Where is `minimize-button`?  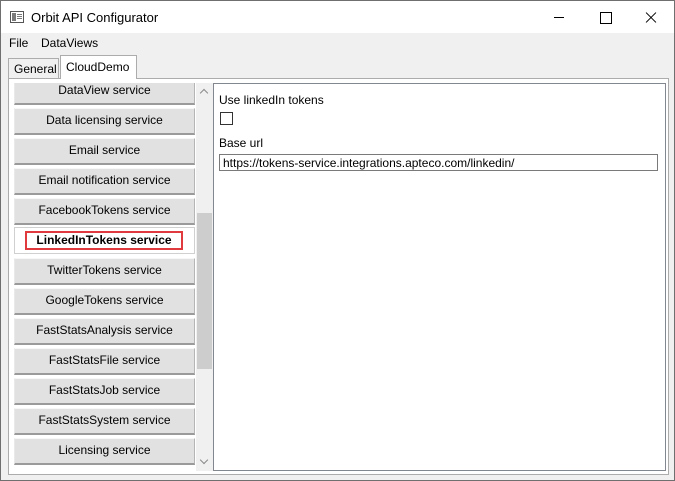
minimize-button is located at coordinates (559, 17).